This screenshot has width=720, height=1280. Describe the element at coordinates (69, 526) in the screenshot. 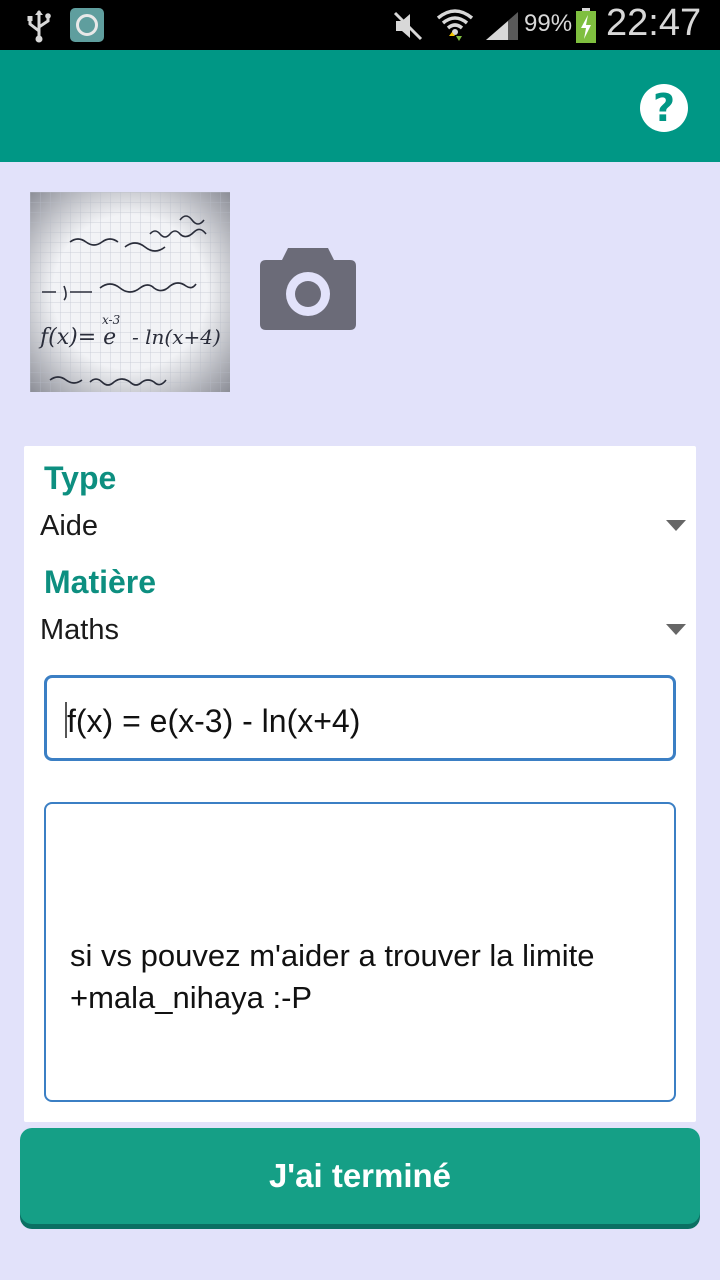

I see `type-value: Aide` at that location.